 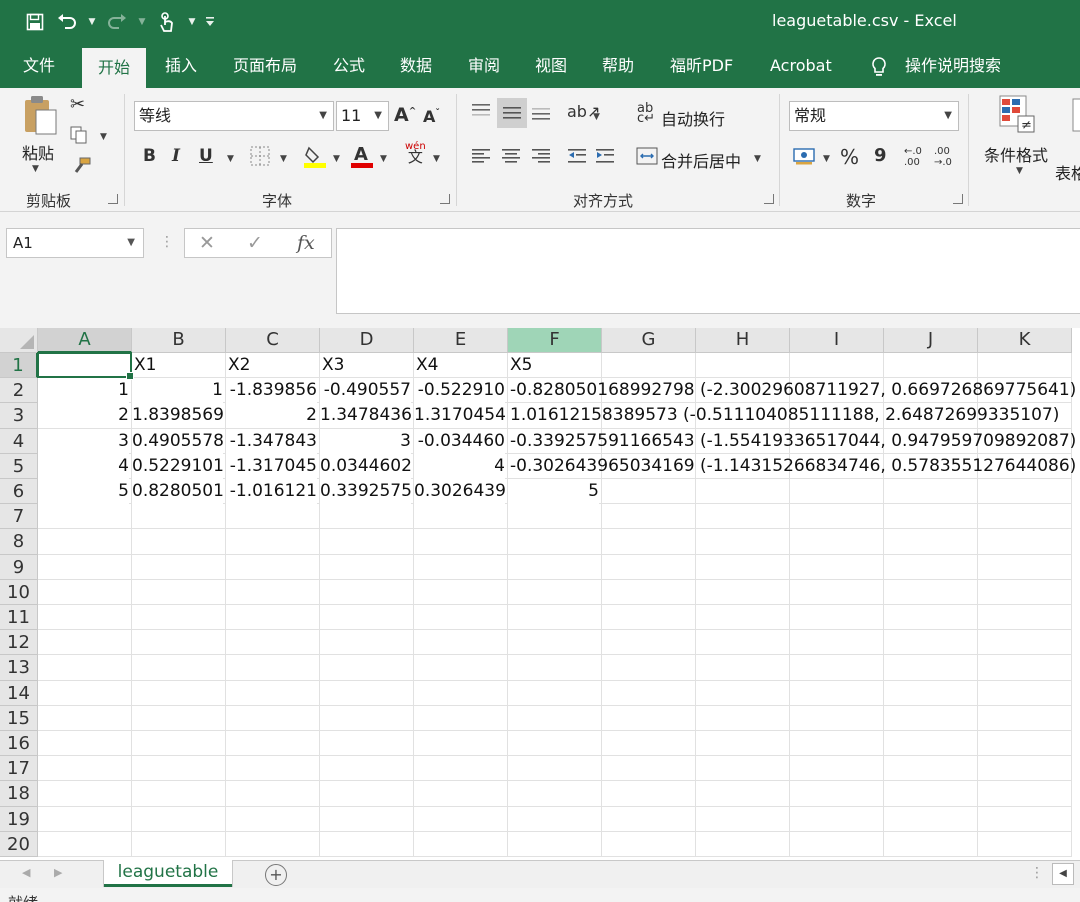 What do you see at coordinates (701, 160) in the screenshot?
I see `merge-center-button: 合并后居中` at bounding box center [701, 160].